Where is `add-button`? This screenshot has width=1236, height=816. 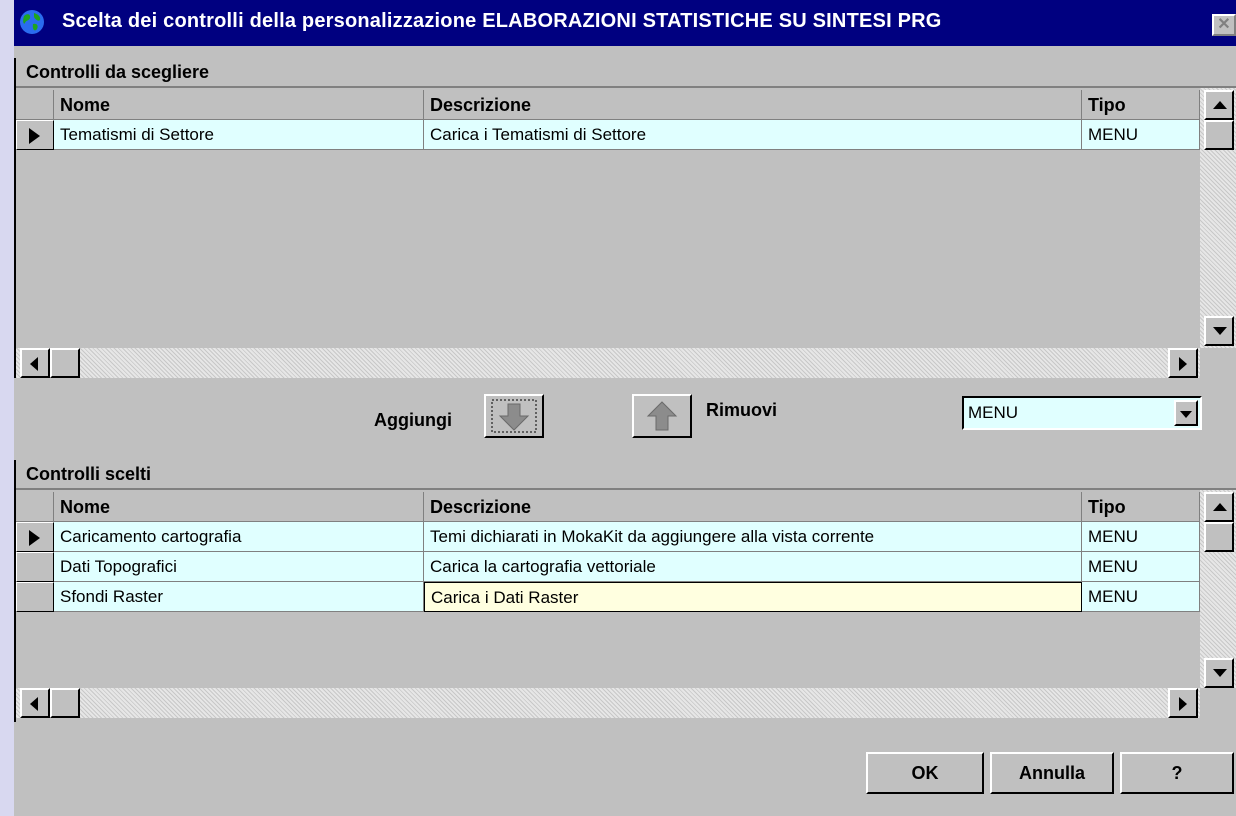 add-button is located at coordinates (514, 416).